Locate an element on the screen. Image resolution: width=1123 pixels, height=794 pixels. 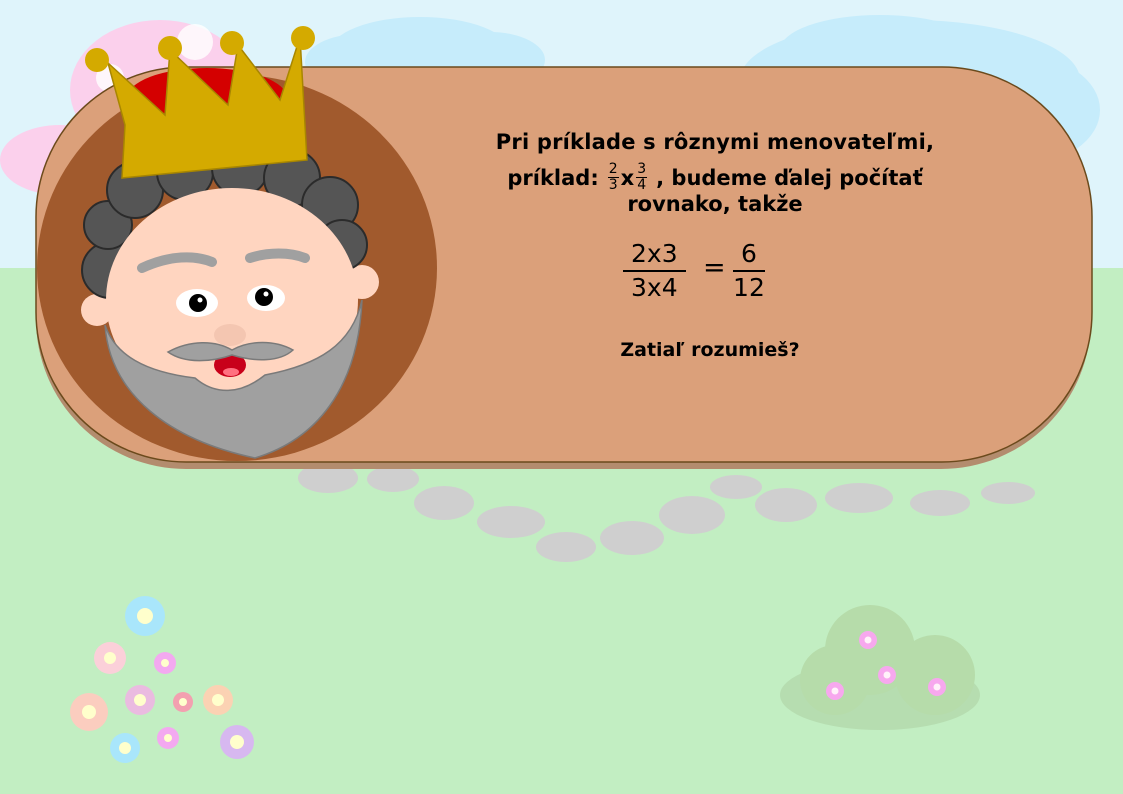
fraction-denominator: 4 is located at coordinates (642, 185).